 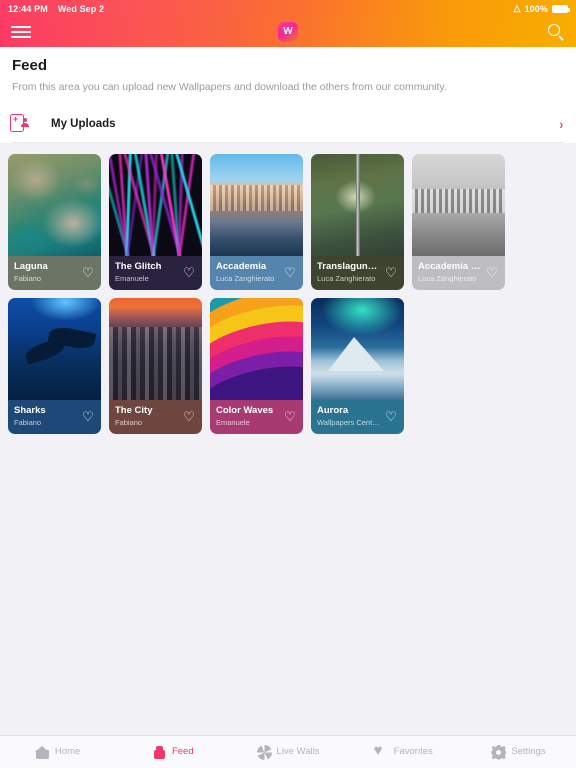 What do you see at coordinates (245, 410) in the screenshot?
I see `wallpaper-title: Color Waves` at bounding box center [245, 410].